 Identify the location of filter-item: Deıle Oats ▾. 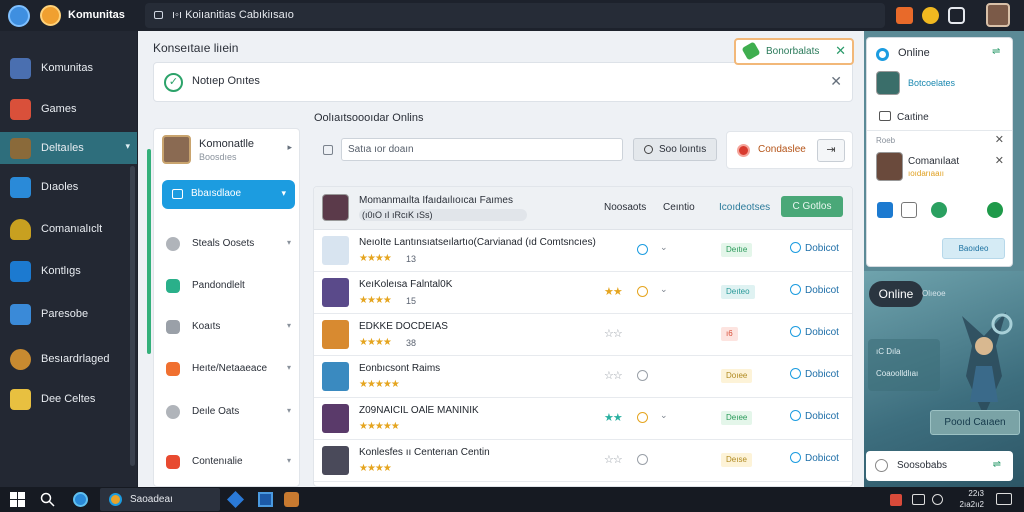
(229, 412).